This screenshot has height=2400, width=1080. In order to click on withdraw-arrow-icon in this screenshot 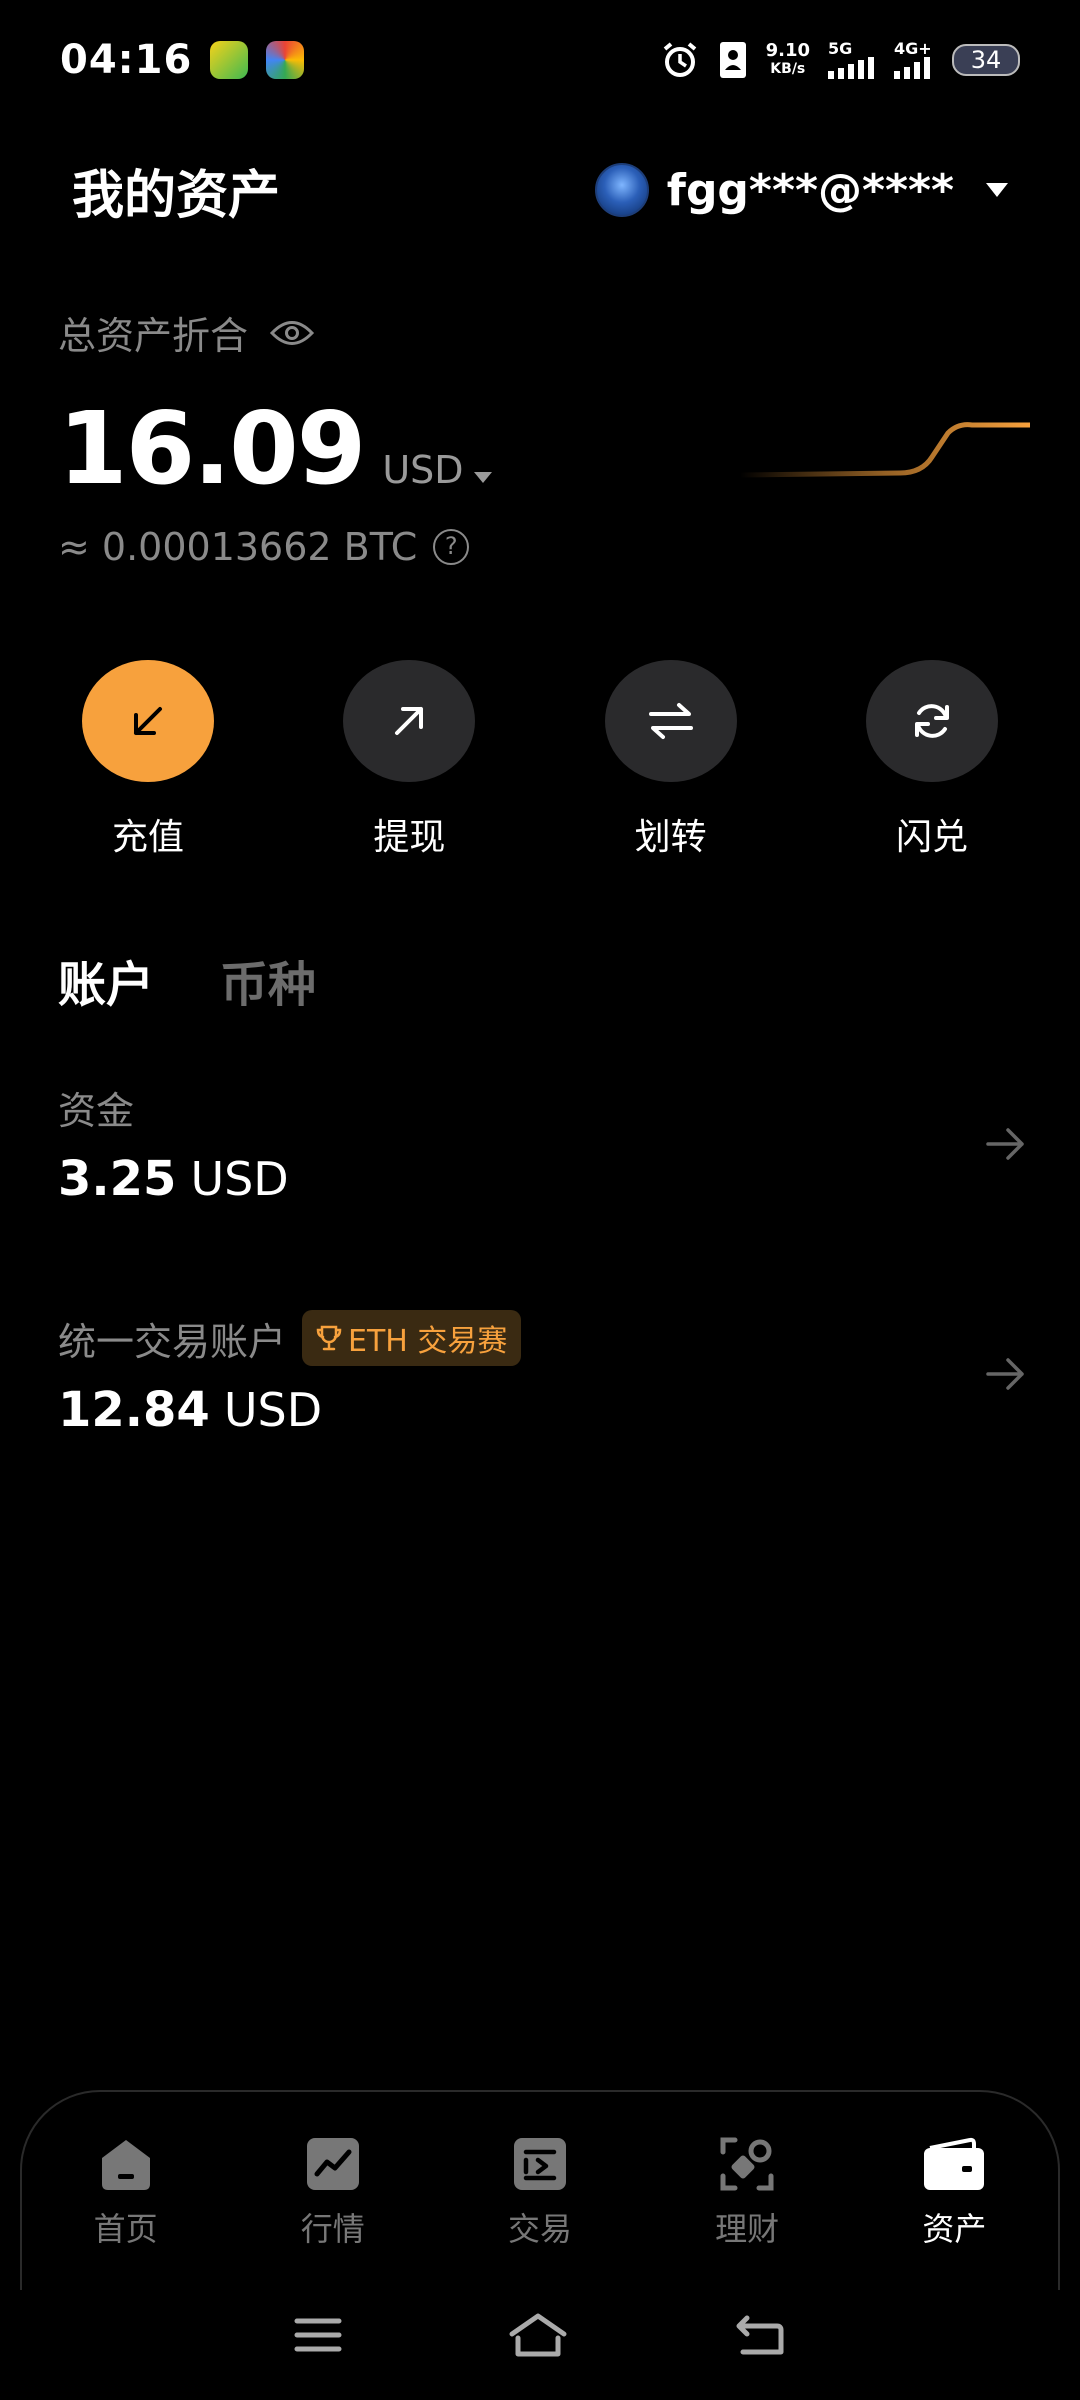, I will do `click(409, 721)`.